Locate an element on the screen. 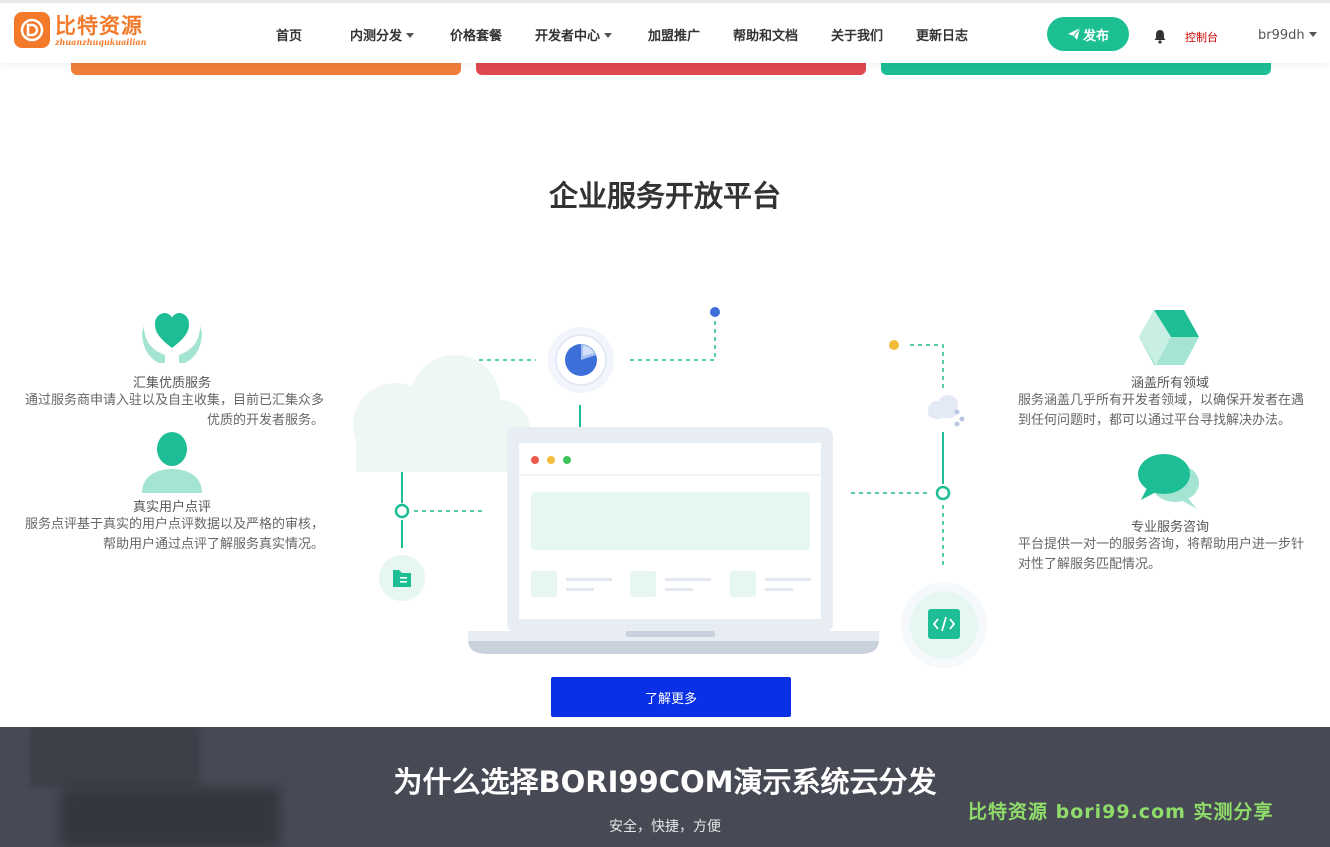  nav-item-about: 关于我们 is located at coordinates (857, 34).